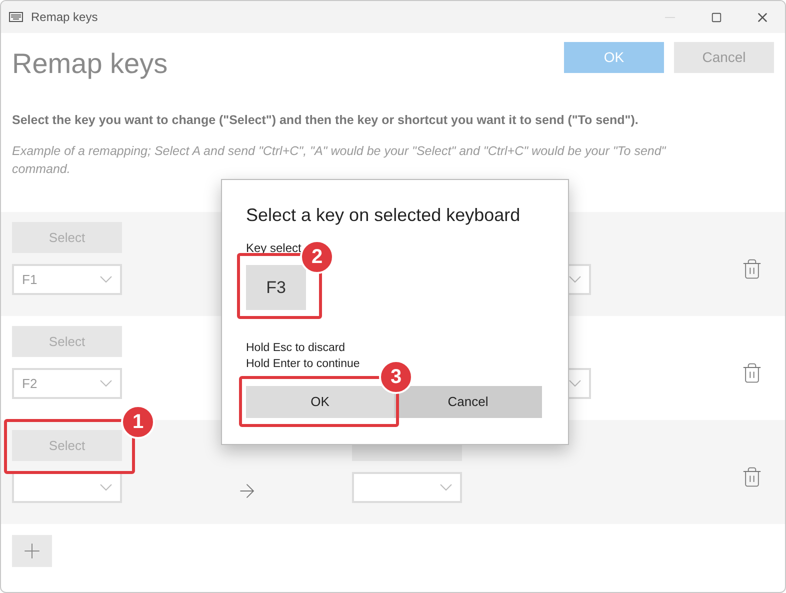 The width and height of the screenshot is (786, 593). I want to click on example-text: Example of a remapping; Select A and send "Ctrl+C", "A" would be your "Select" and "Ctrl+C" would be your "To send" command., so click(339, 160).